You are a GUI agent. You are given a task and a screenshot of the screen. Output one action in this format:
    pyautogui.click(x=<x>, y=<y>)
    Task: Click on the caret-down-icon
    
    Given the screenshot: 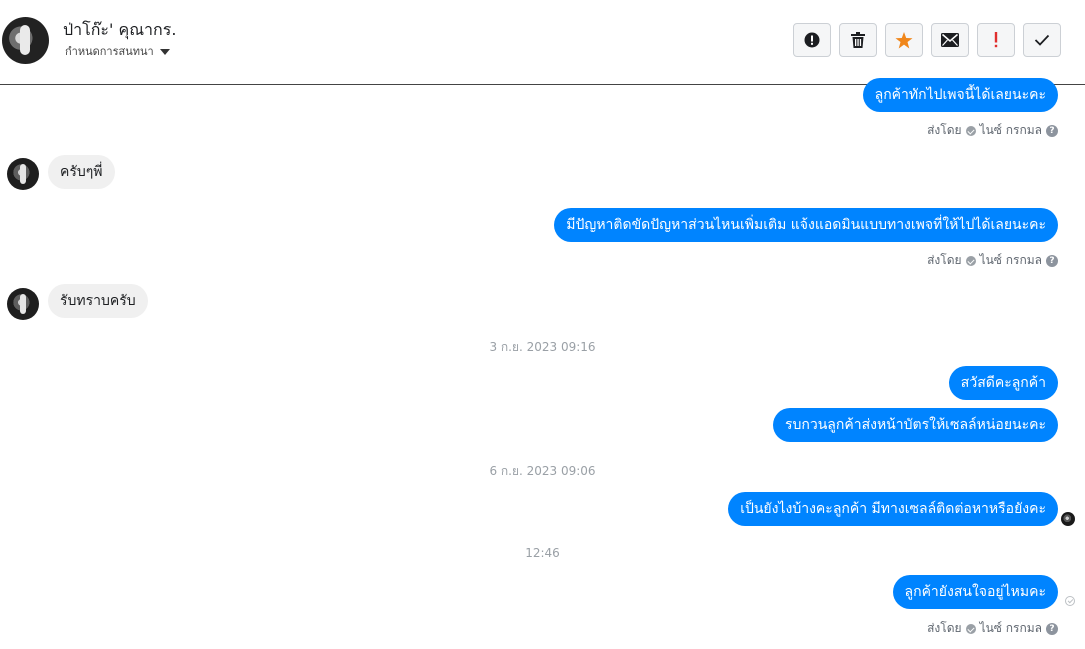 What is the action you would take?
    pyautogui.click(x=164, y=52)
    